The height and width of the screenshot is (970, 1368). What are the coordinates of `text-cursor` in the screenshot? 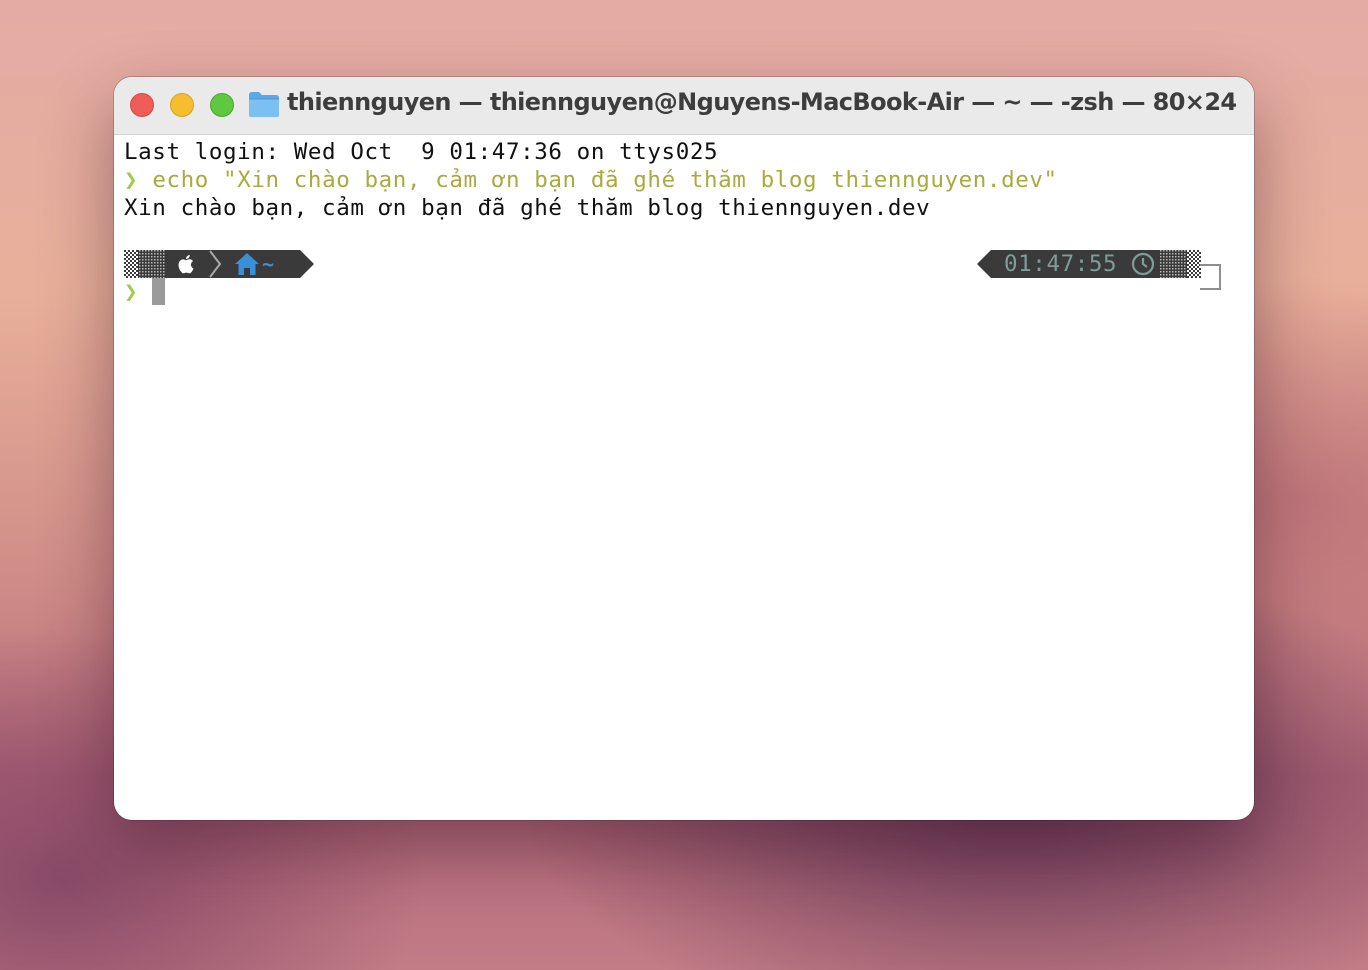 It's located at (158, 291).